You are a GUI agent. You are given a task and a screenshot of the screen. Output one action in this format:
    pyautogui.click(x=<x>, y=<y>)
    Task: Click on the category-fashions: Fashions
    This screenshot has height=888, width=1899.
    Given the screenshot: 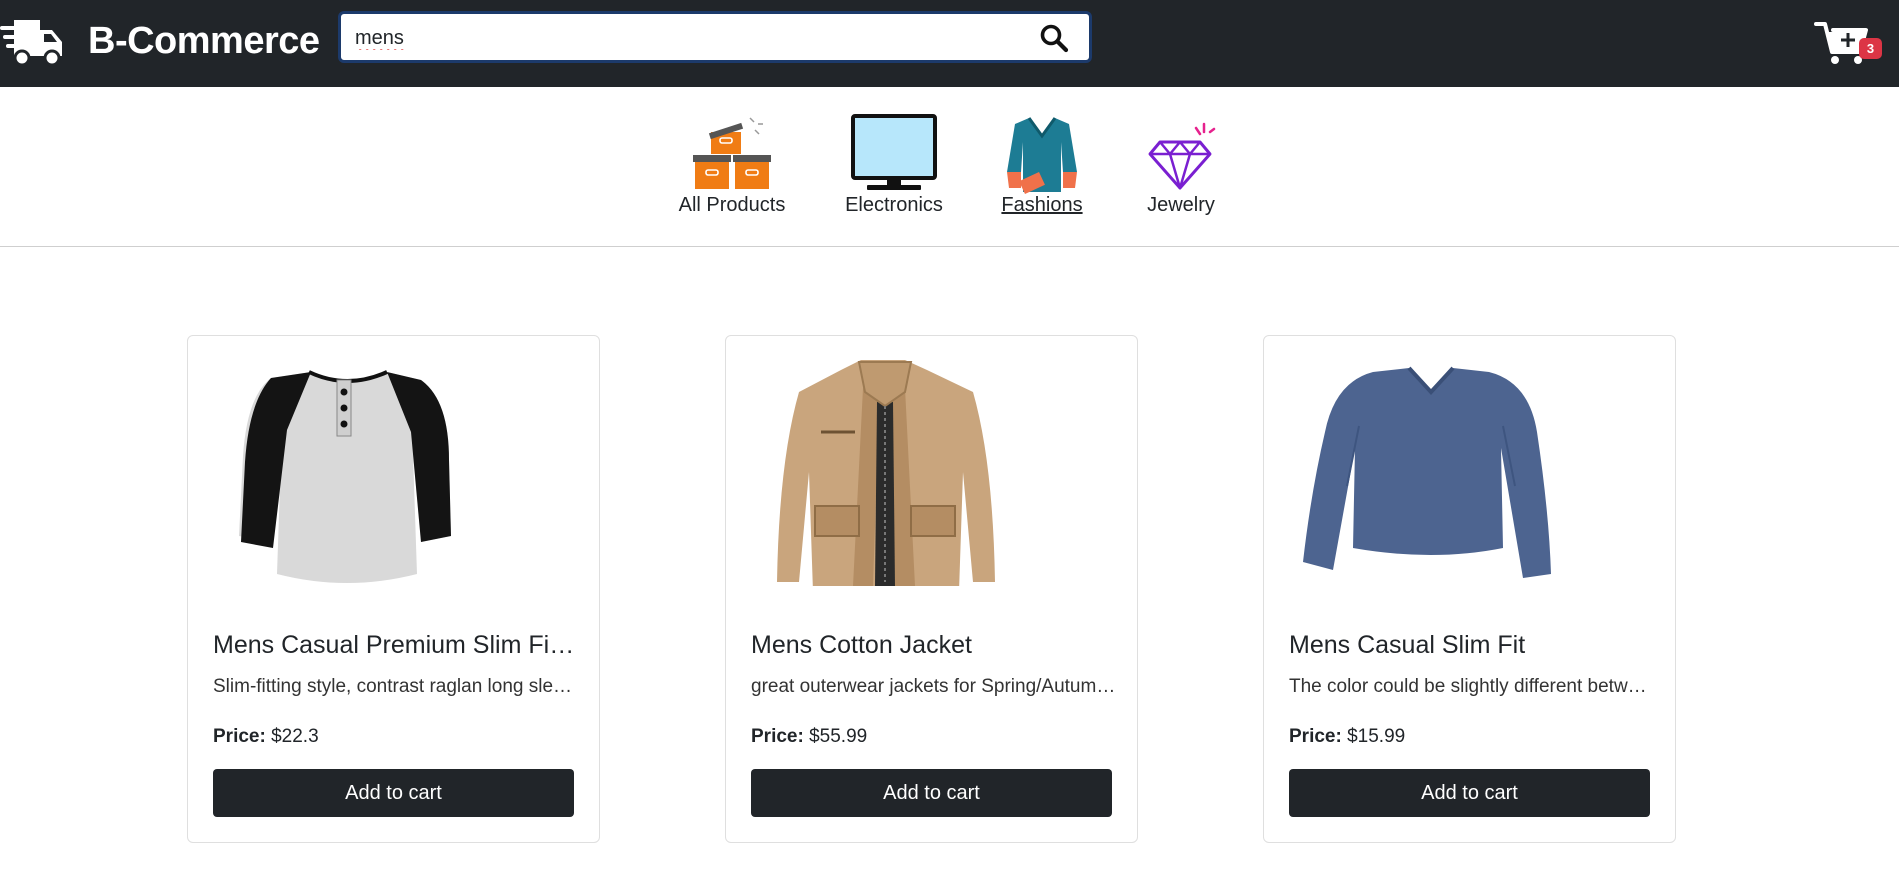 What is the action you would take?
    pyautogui.click(x=1042, y=152)
    